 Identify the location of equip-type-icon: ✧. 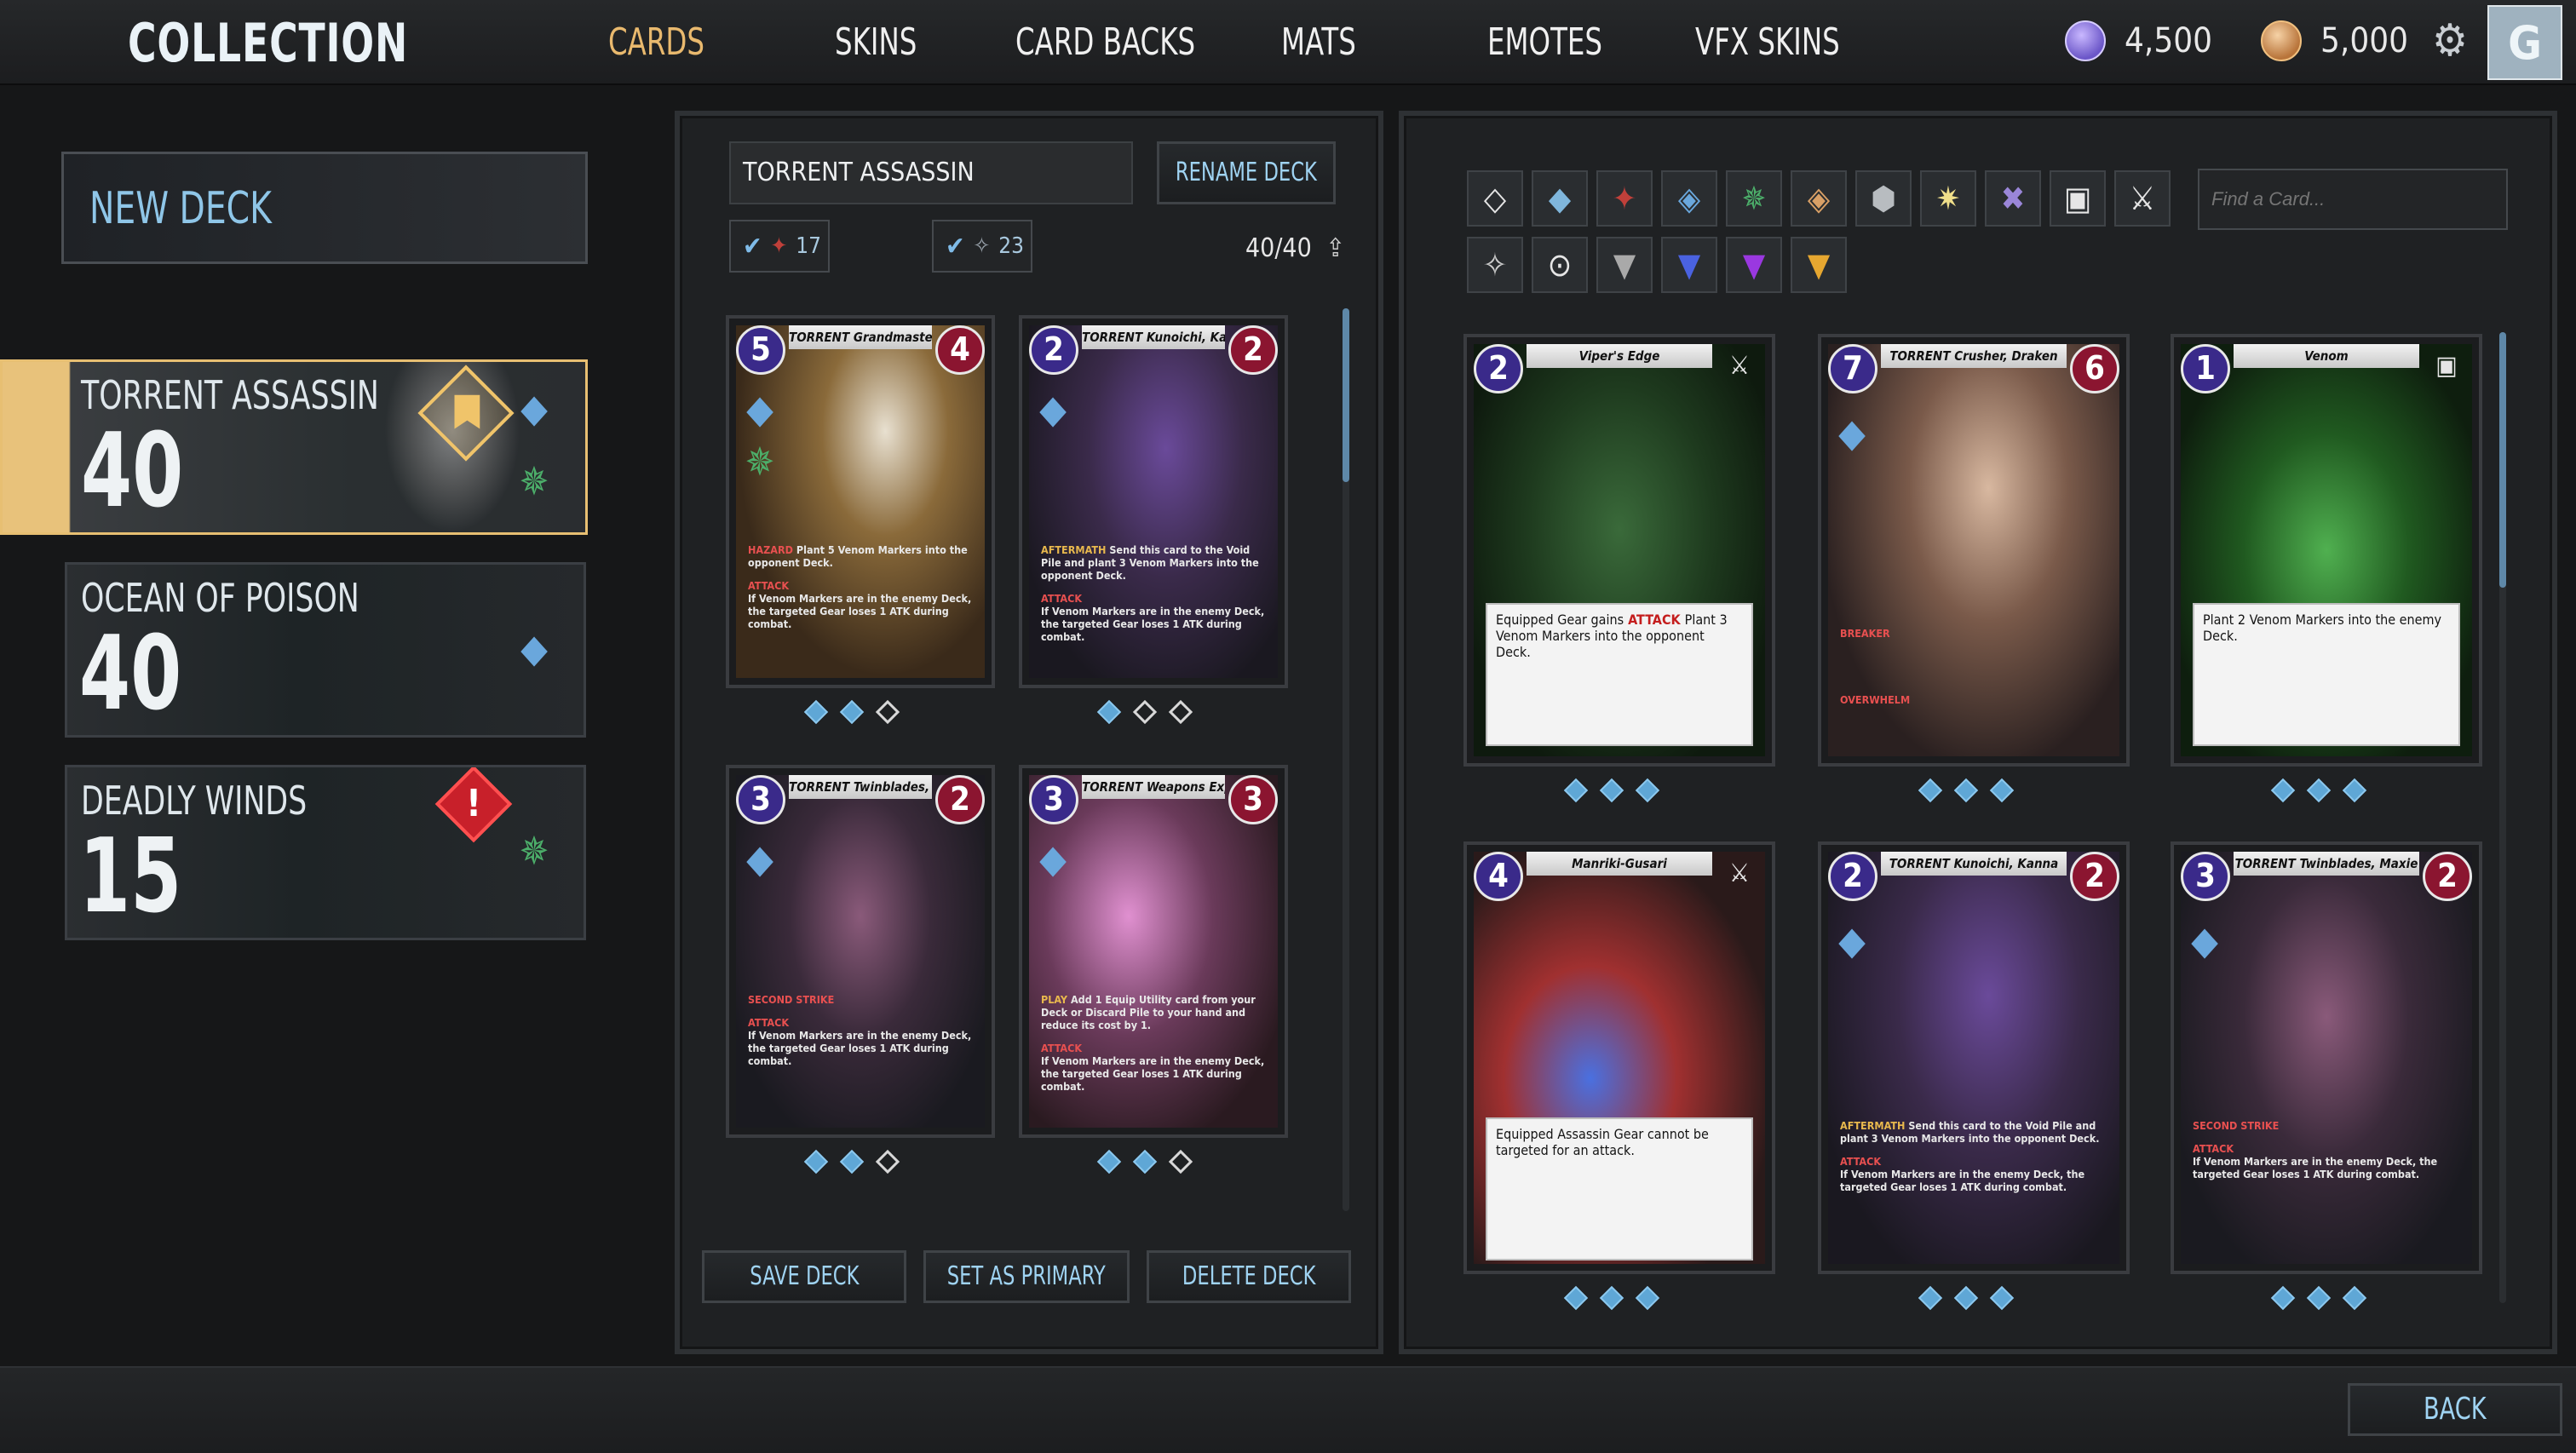
(982, 246).